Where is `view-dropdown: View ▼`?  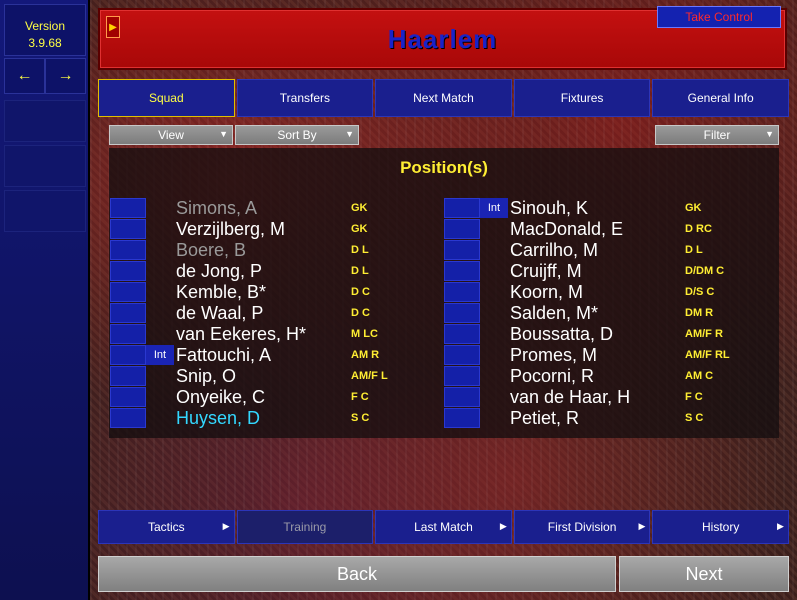 view-dropdown: View ▼ is located at coordinates (171, 135).